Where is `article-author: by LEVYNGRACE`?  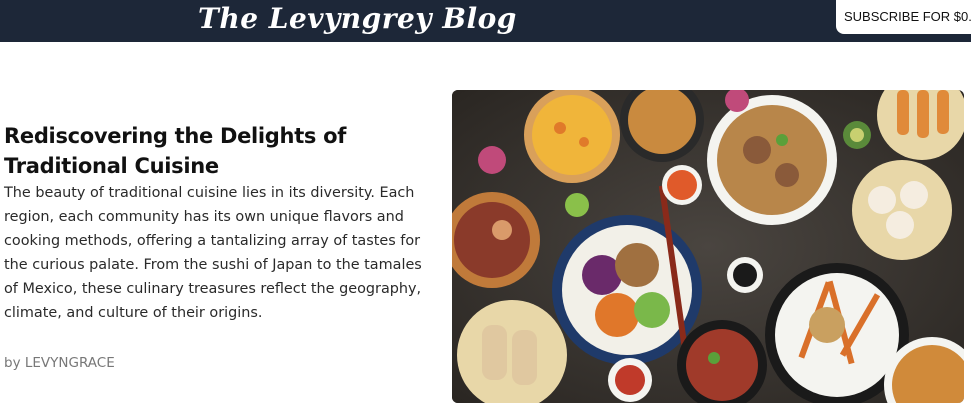 article-author: by LEVYNGRACE is located at coordinates (59, 363).